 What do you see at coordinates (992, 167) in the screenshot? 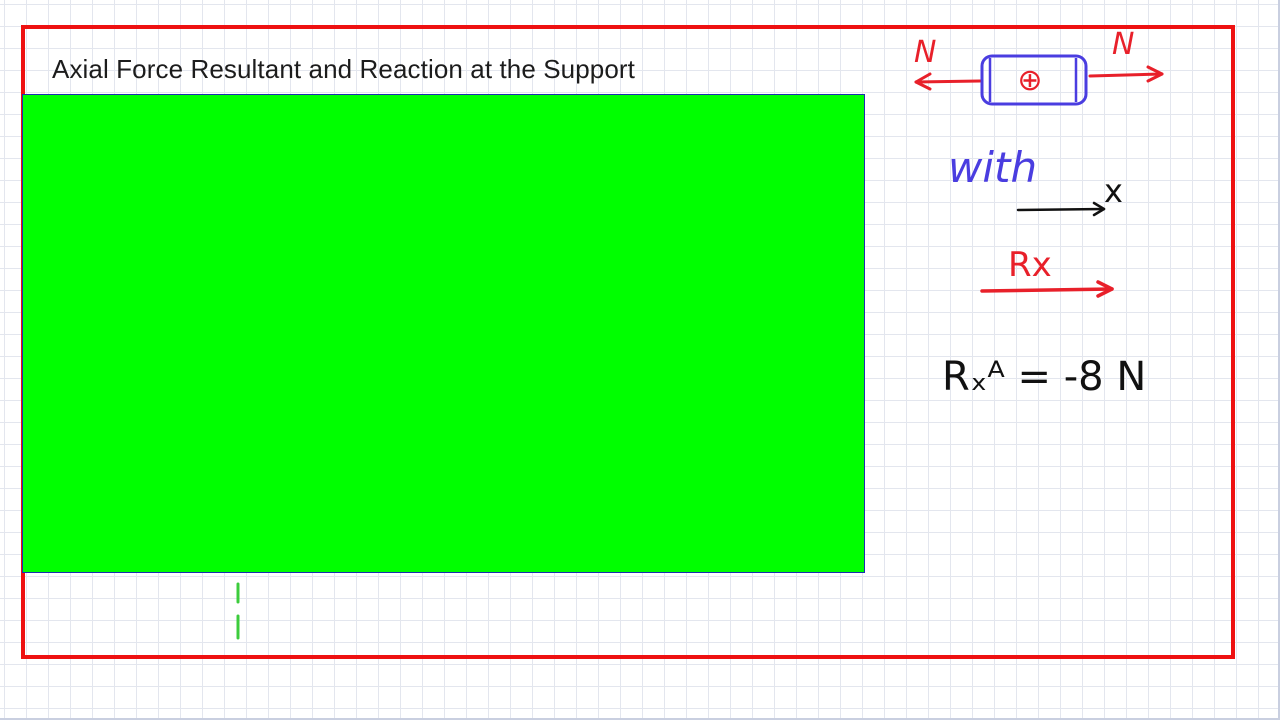
I see `with-label: with` at bounding box center [992, 167].